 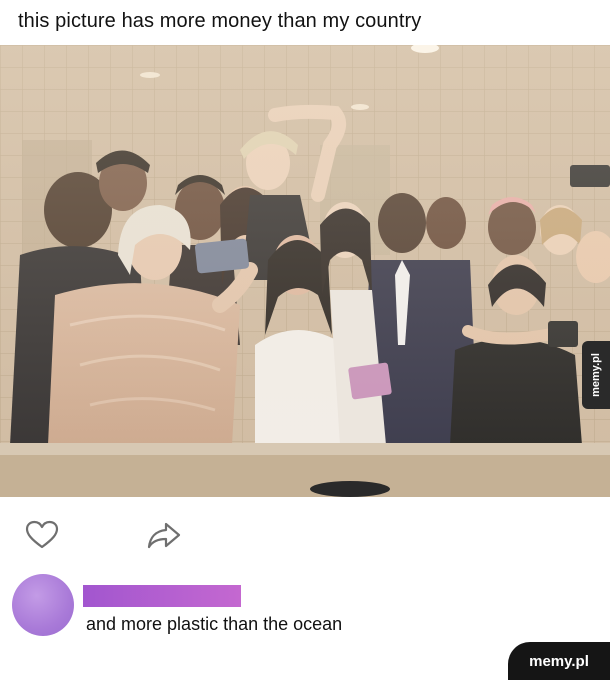 What do you see at coordinates (292, 607) in the screenshot?
I see `comment: and more plastic than the ocean` at bounding box center [292, 607].